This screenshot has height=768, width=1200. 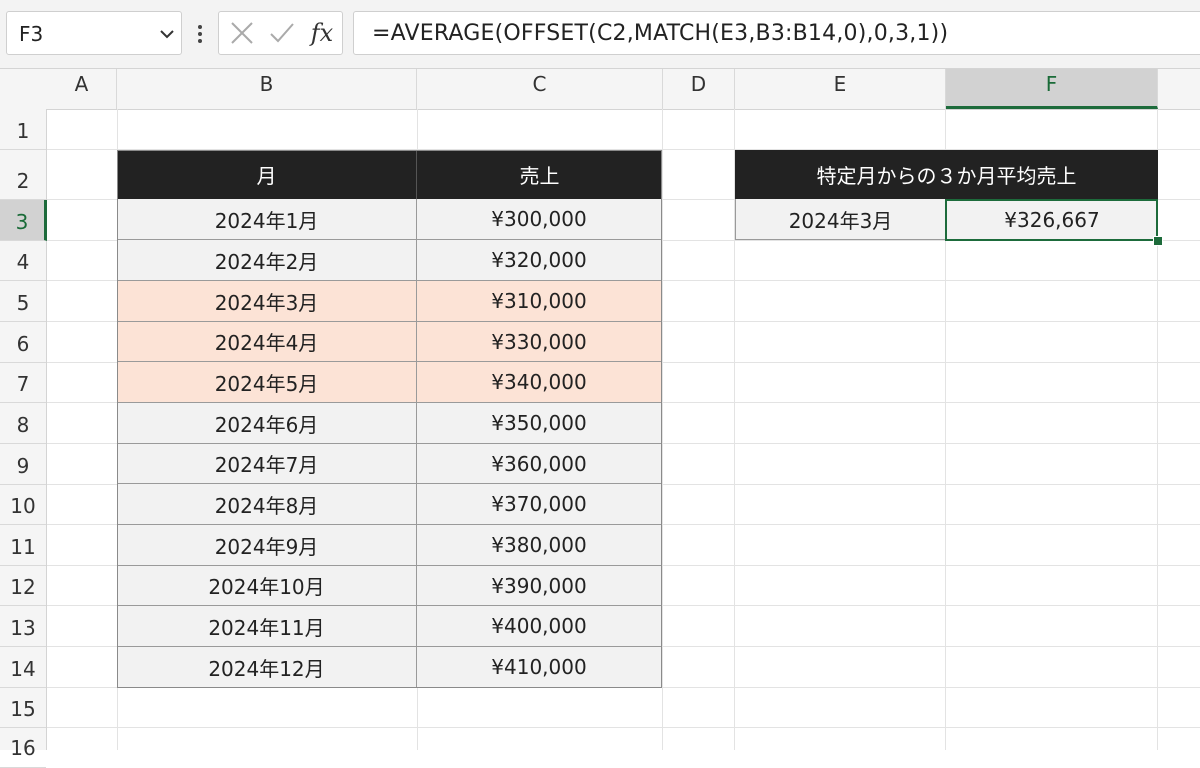 What do you see at coordinates (267, 545) in the screenshot?
I see `month-cell: 2024年9月` at bounding box center [267, 545].